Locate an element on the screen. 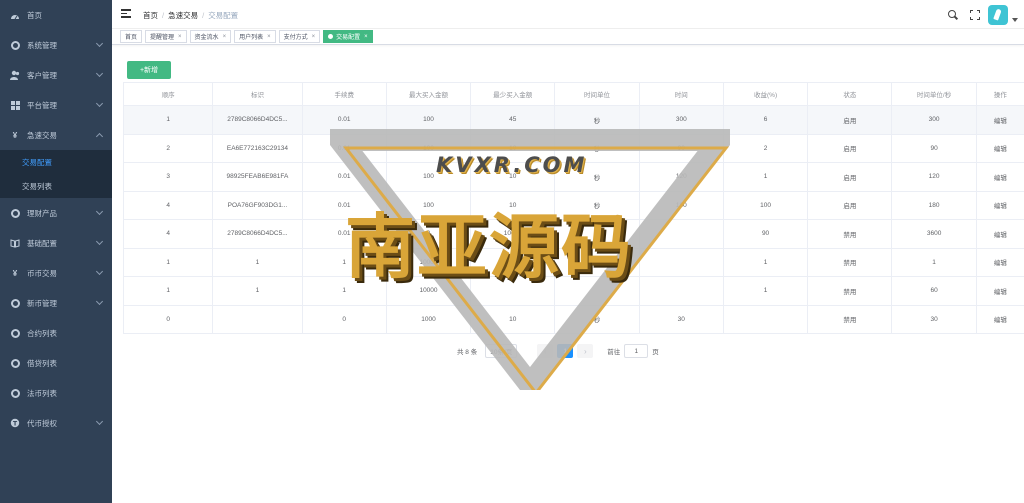 The height and width of the screenshot is (503, 1024). sidebar-item-contracts: 合约列表 is located at coordinates (56, 333).